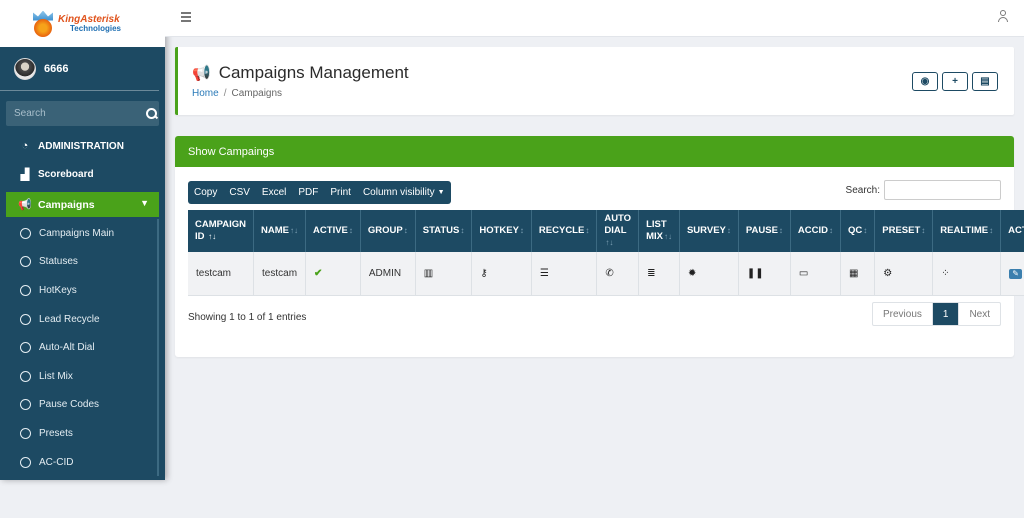  What do you see at coordinates (330, 231) in the screenshot?
I see `col-label: ACTIVE` at bounding box center [330, 231].